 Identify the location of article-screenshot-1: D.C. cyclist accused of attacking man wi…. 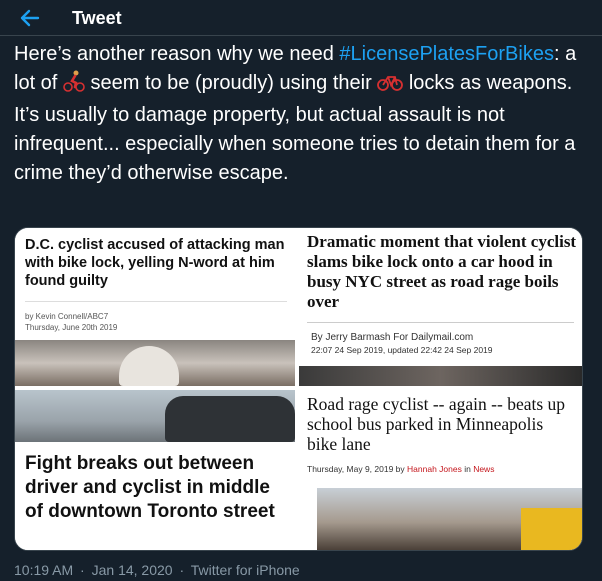
(155, 307).